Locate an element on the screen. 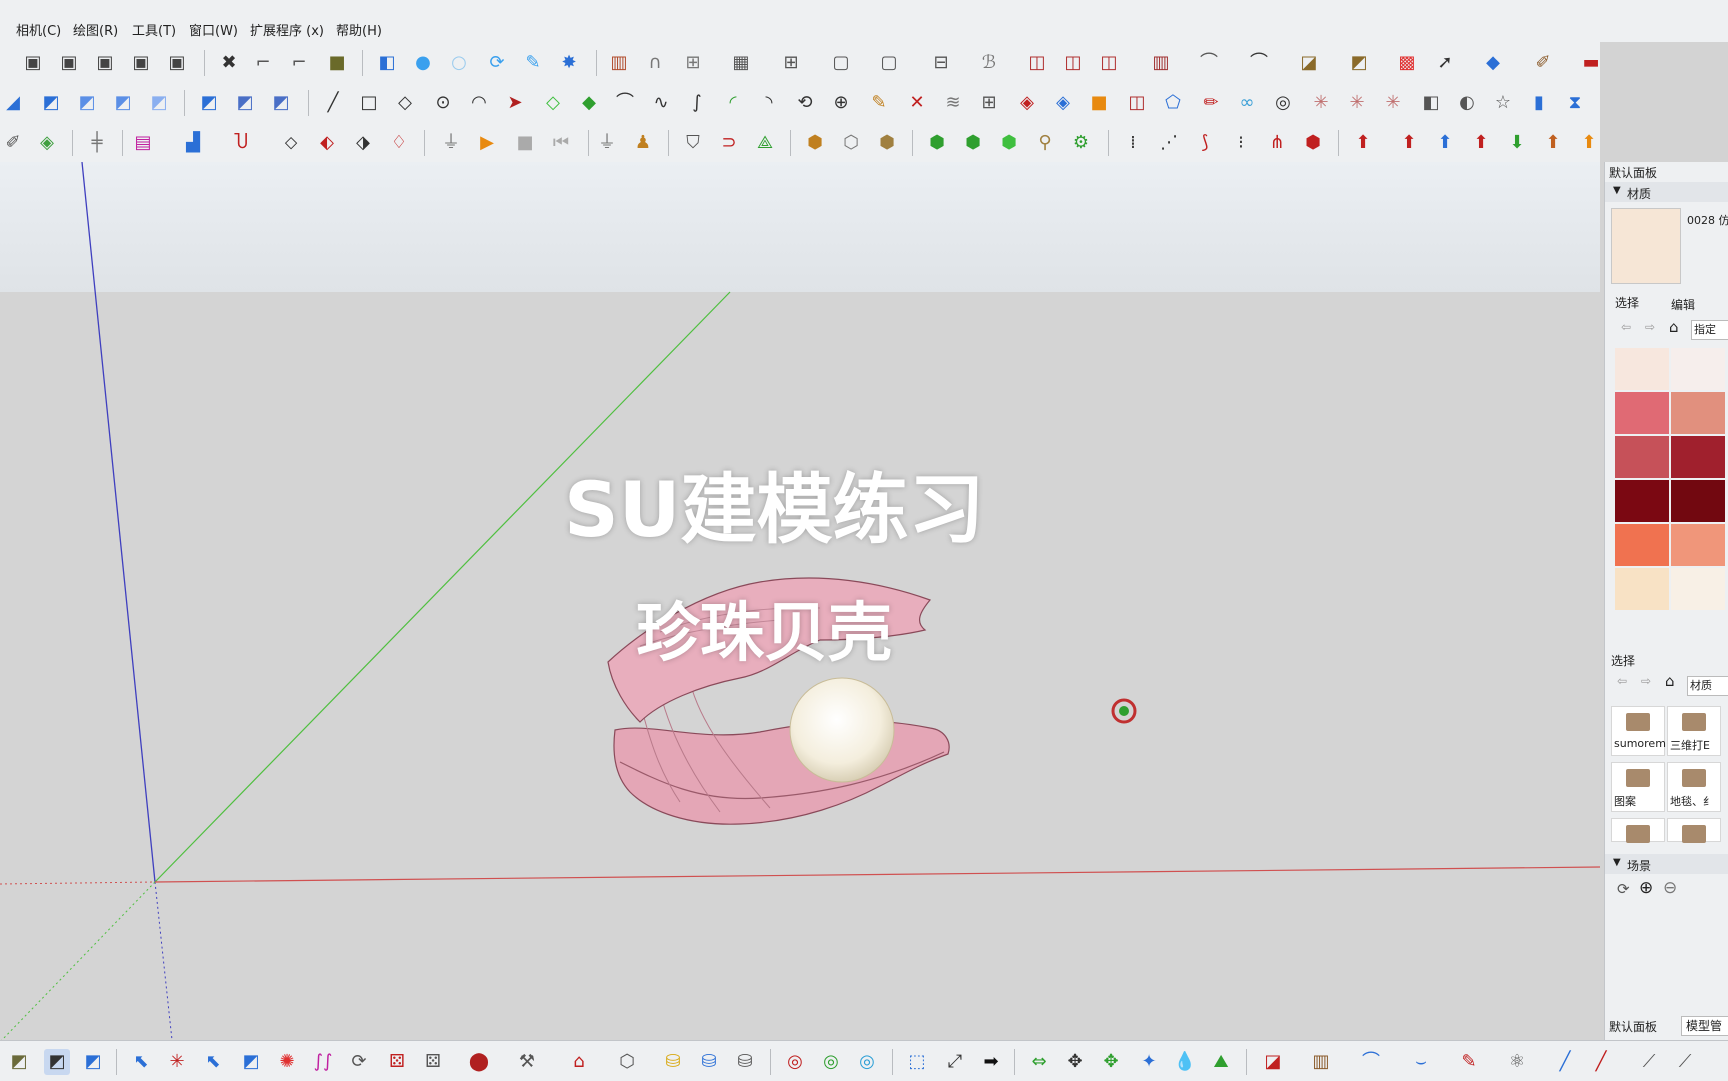 This screenshot has height=1081, width=1728. tag-icon: ◩ is located at coordinates (1359, 63).